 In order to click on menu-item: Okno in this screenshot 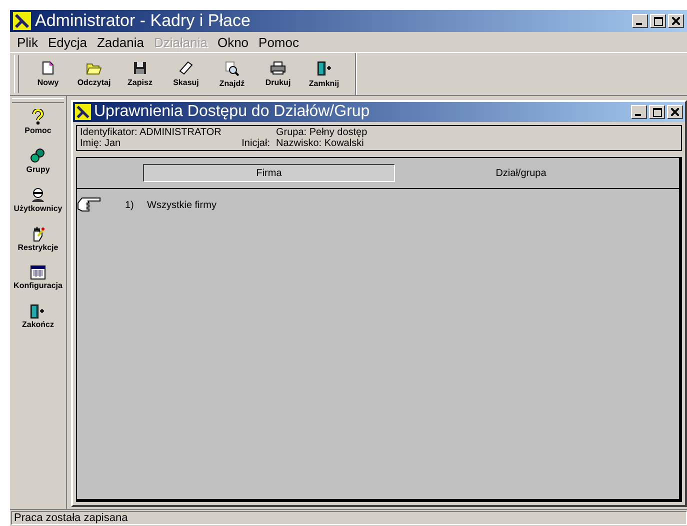, I will do `click(233, 42)`.